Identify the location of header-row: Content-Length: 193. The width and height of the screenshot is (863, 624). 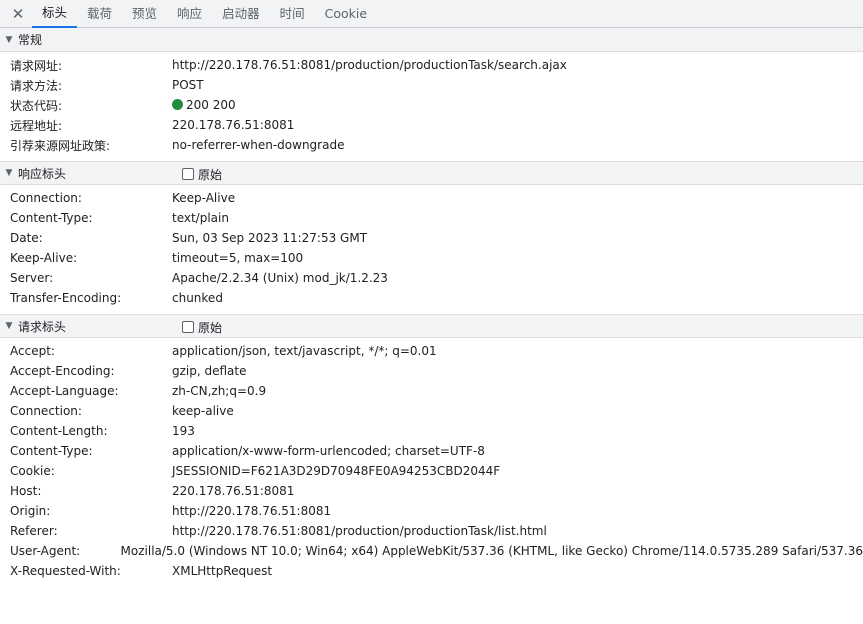
(431, 431).